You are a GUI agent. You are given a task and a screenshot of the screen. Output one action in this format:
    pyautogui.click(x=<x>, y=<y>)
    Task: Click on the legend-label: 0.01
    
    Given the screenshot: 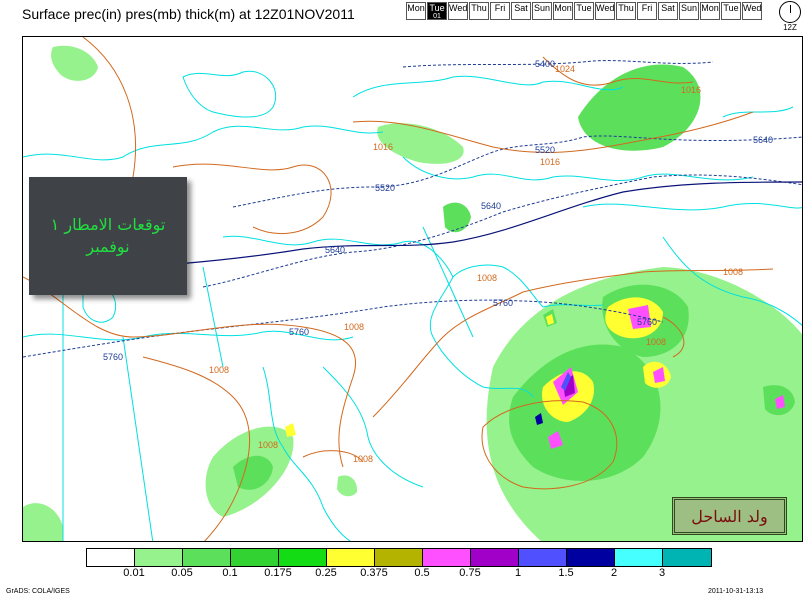 What is the action you would take?
    pyautogui.click(x=134, y=573)
    